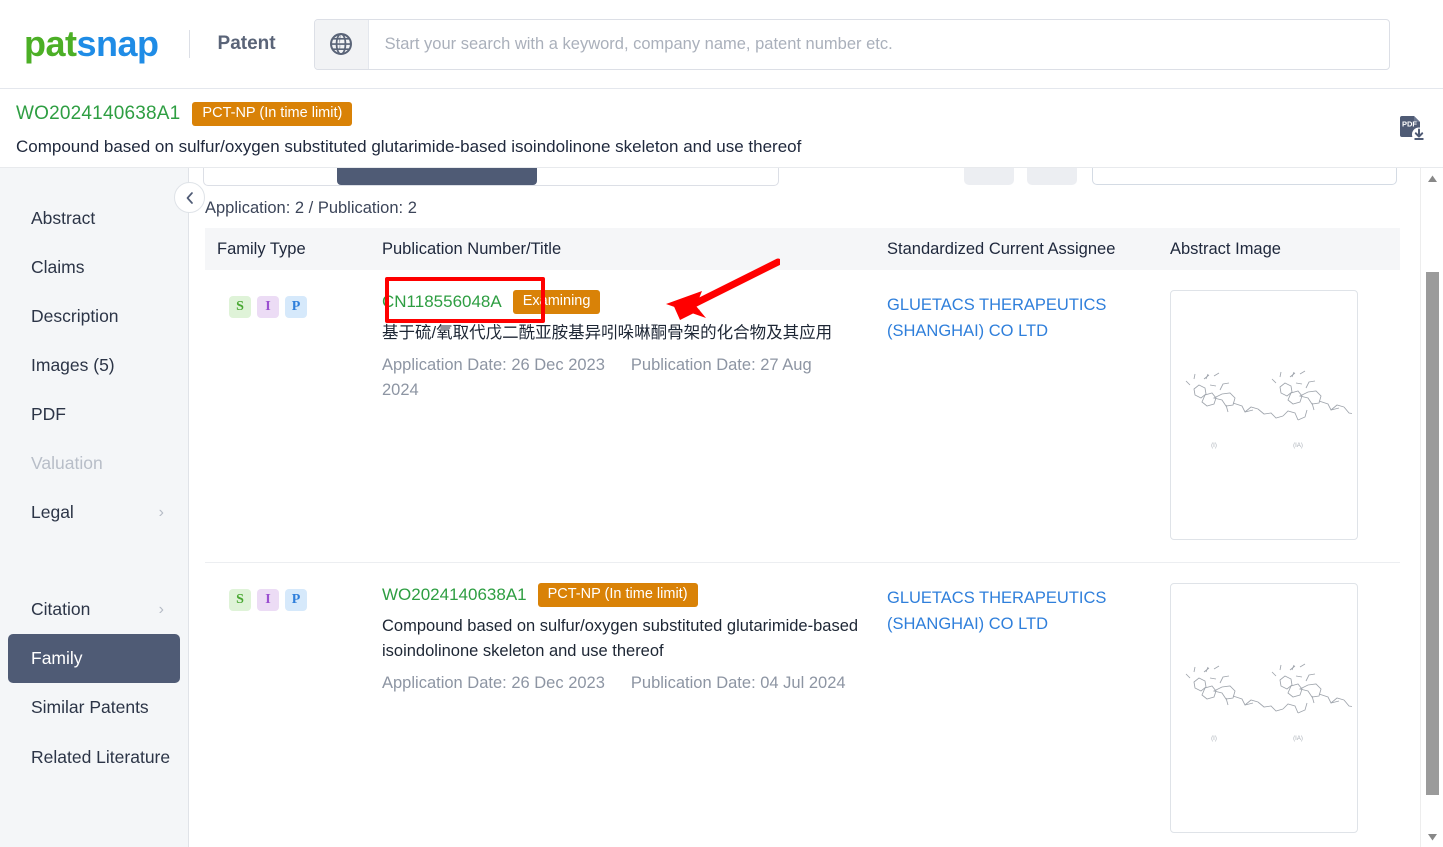 Image resolution: width=1443 pixels, height=847 pixels. I want to click on vertical-scrollbar, so click(1431, 507).